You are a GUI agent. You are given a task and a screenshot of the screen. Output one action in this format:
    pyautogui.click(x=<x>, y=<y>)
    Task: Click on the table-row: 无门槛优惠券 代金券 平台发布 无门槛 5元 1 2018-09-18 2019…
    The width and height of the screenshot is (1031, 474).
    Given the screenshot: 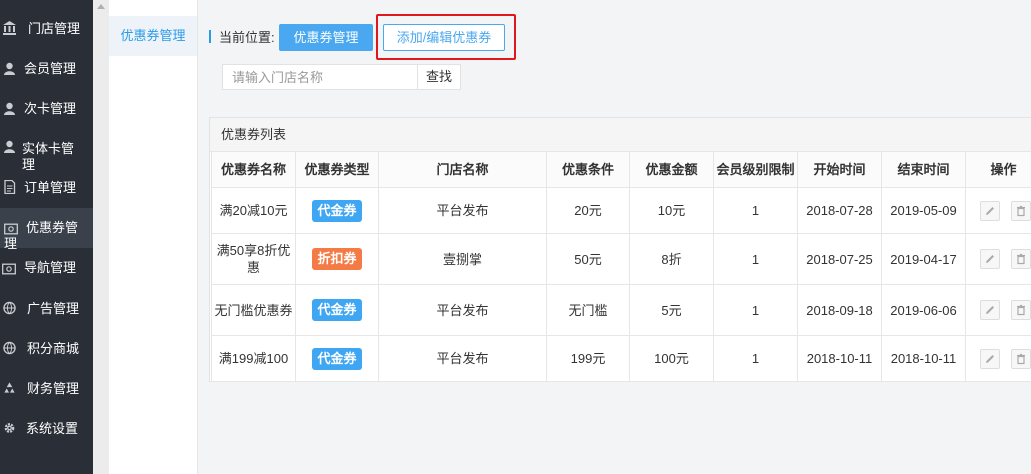 What is the action you would take?
    pyautogui.click(x=621, y=310)
    